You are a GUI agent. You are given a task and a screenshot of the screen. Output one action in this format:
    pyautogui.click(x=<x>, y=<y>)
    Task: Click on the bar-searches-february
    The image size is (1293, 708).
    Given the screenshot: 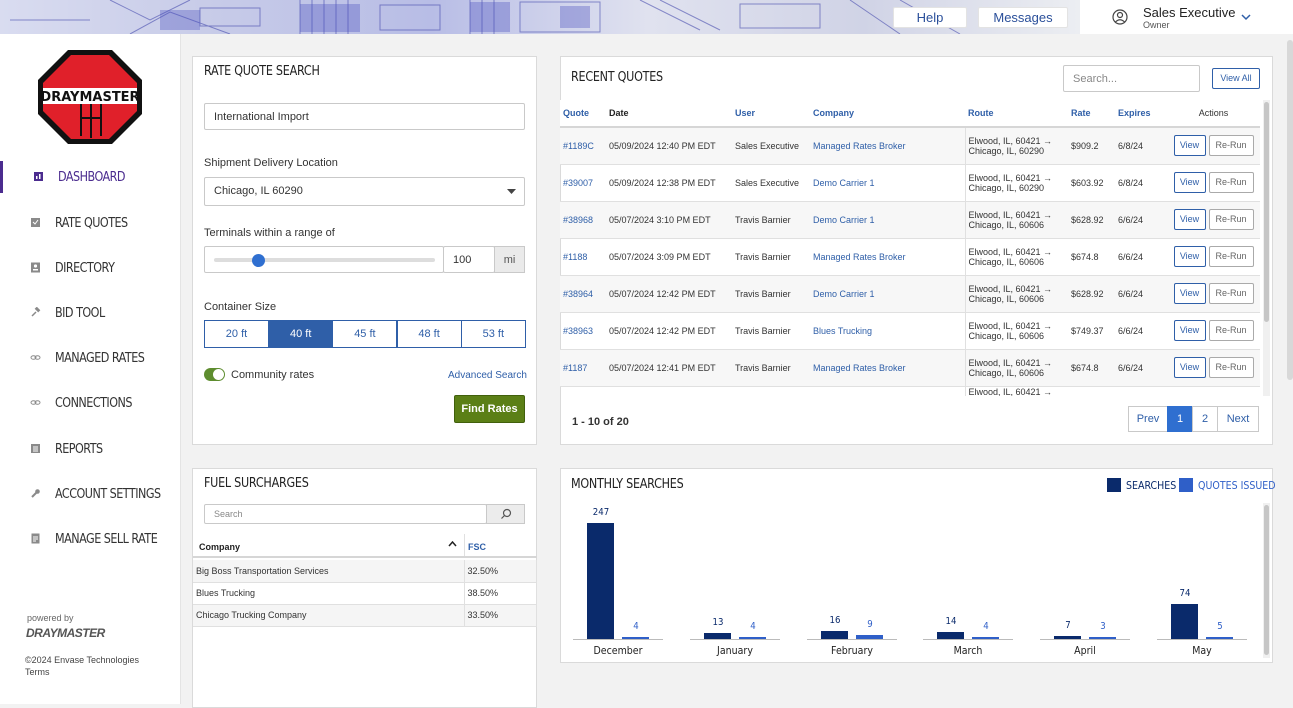 What is the action you would take?
    pyautogui.click(x=834, y=635)
    